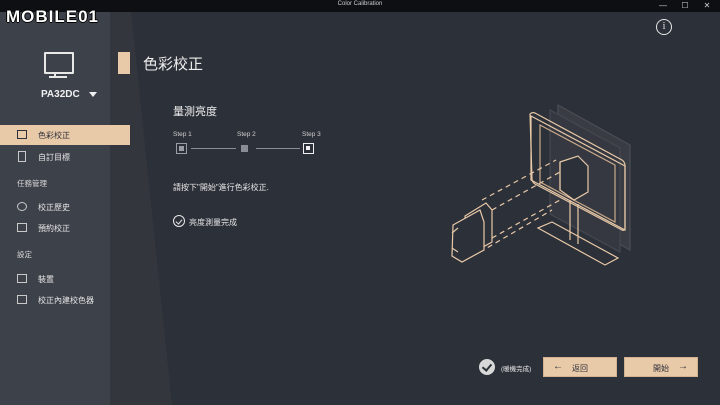 This screenshot has width=720, height=405. What do you see at coordinates (22, 134) in the screenshot?
I see `screen-icon` at bounding box center [22, 134].